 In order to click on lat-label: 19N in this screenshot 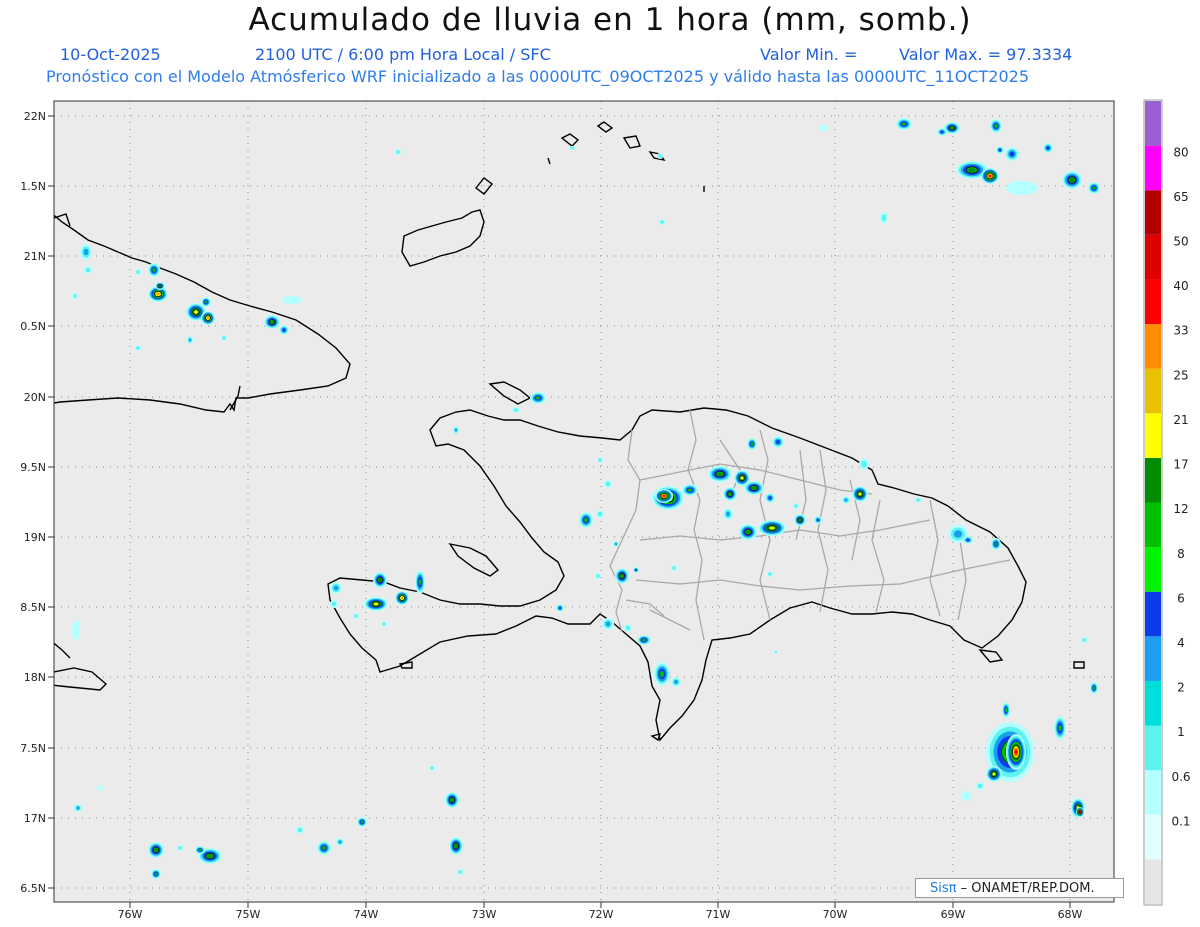, I will do `click(35, 537)`.